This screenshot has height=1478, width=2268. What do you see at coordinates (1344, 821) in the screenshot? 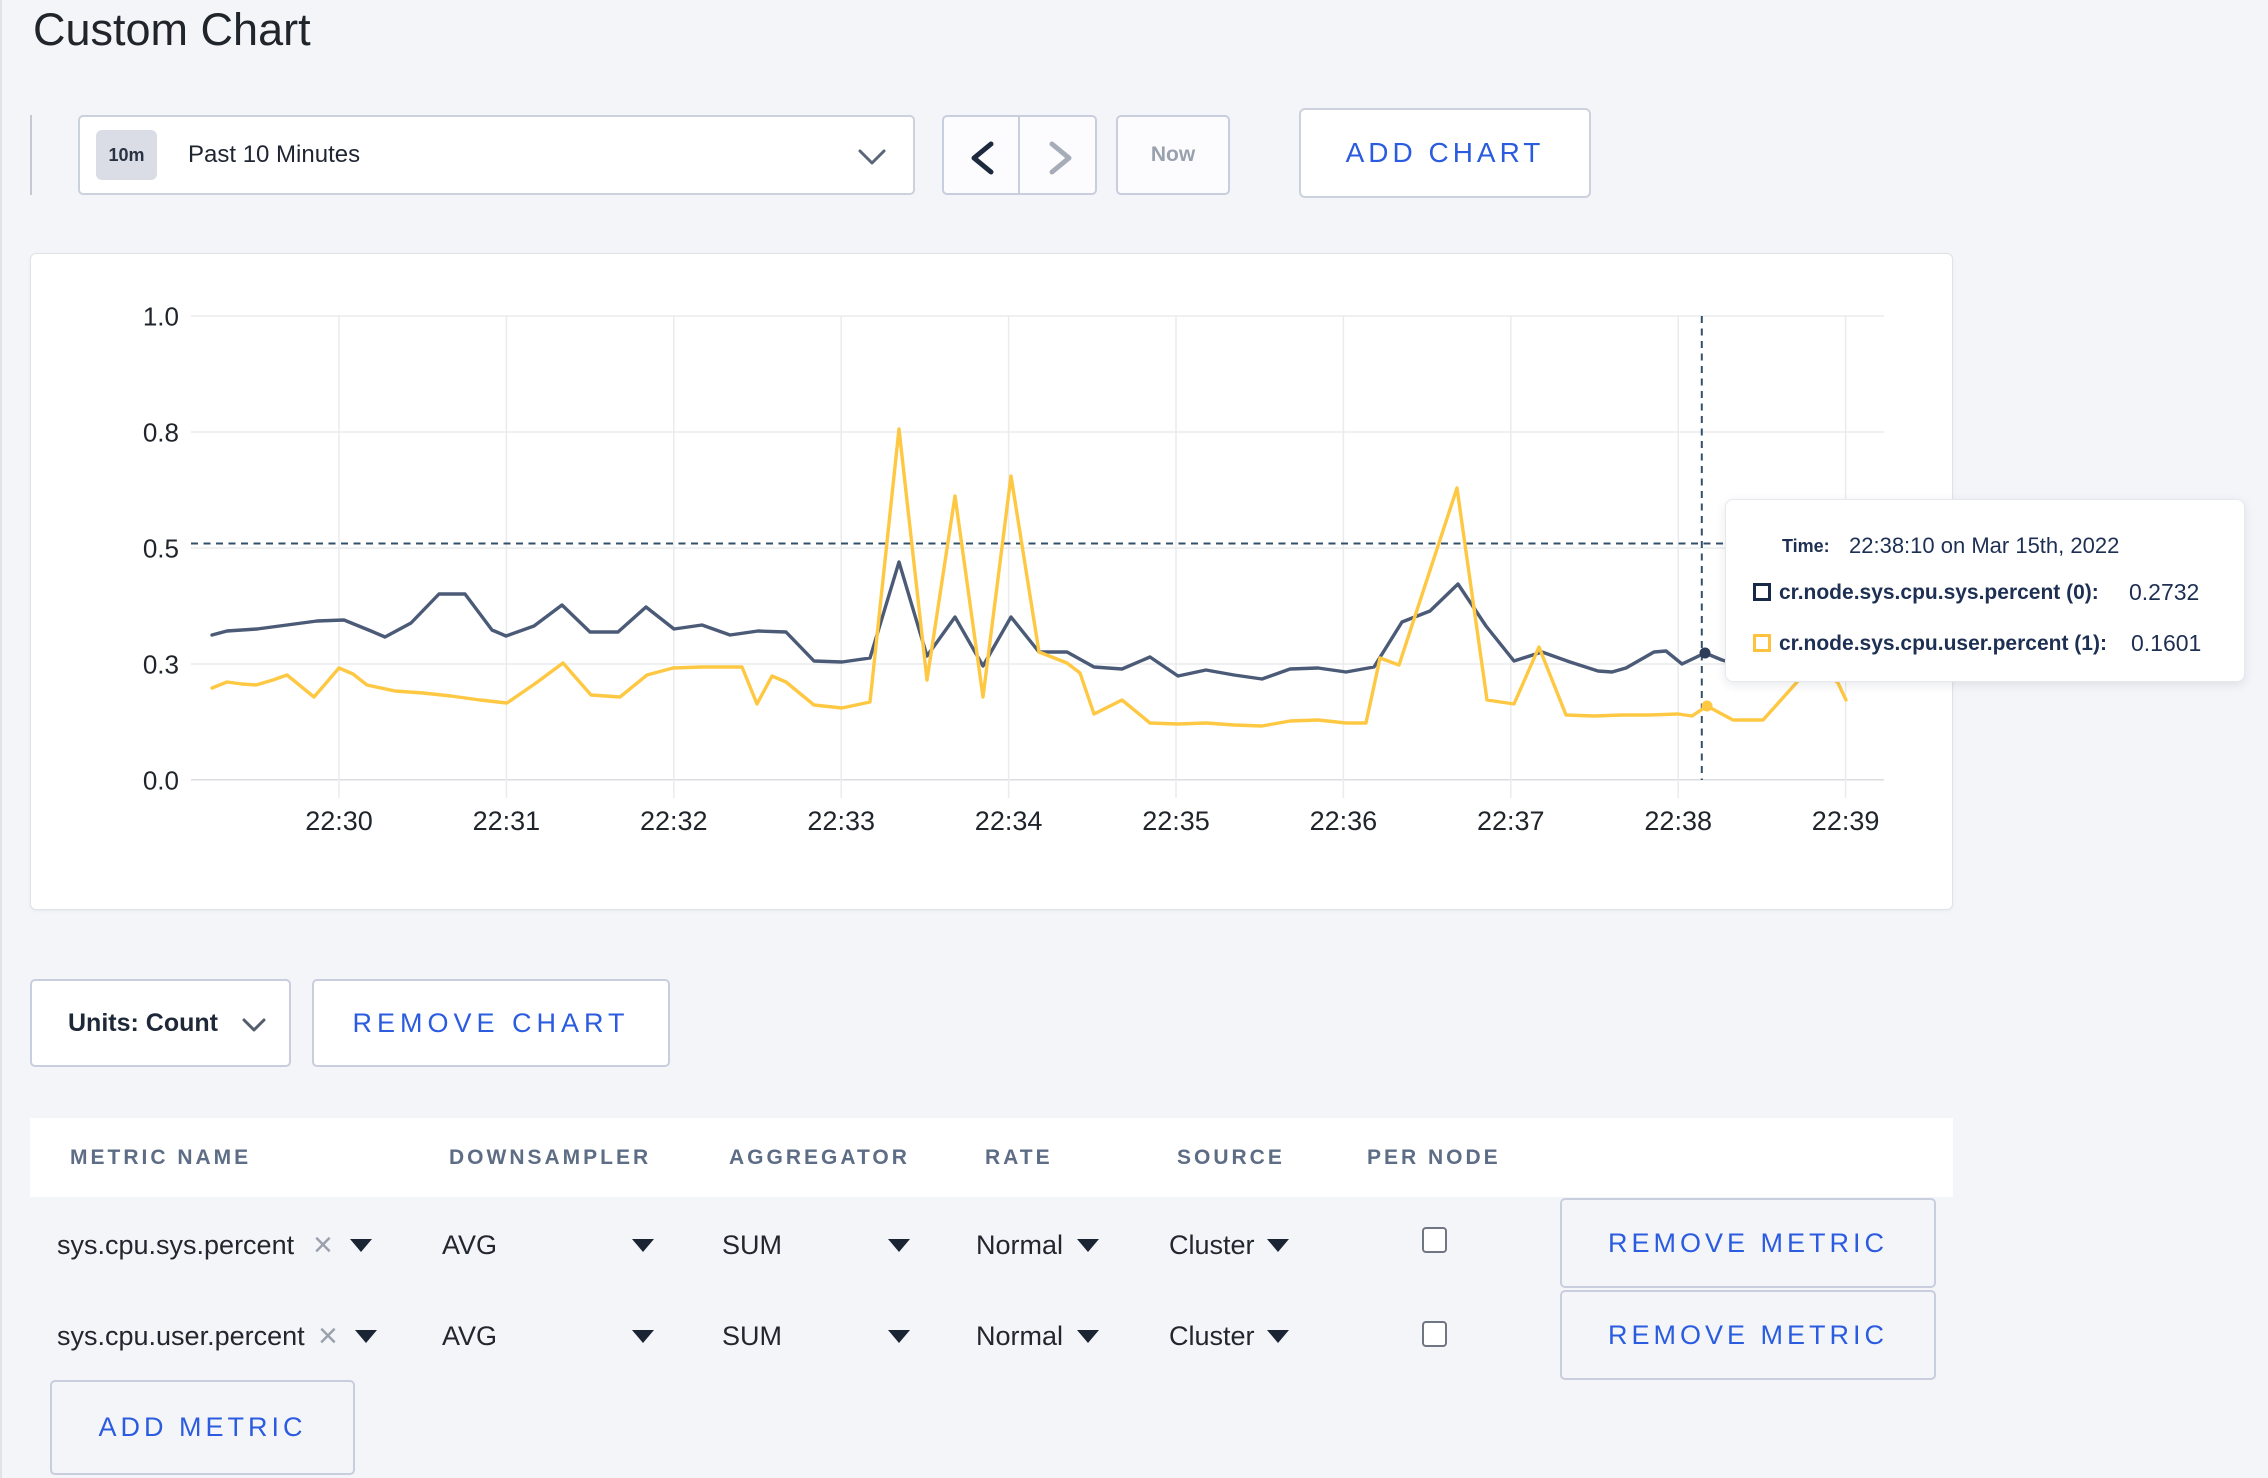
I see `svg-text: 22:36` at bounding box center [1344, 821].